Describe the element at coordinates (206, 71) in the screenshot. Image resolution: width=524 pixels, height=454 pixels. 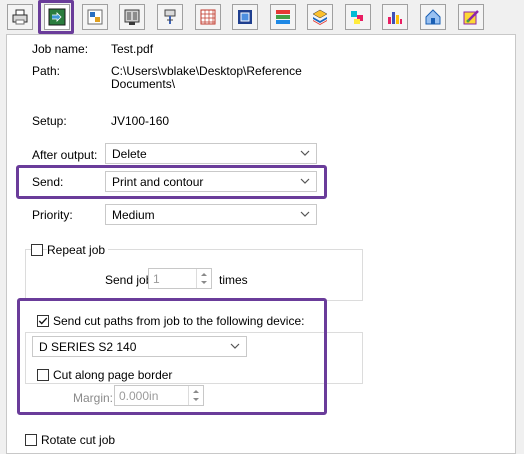
I see `path-value-line1: C:\Users\vblake\Desktop\Reference` at that location.